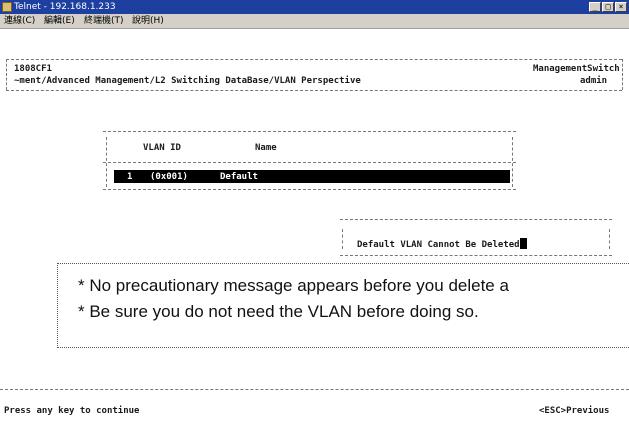  Describe the element at coordinates (309, 131) in the screenshot. I see `table-top-border` at that location.